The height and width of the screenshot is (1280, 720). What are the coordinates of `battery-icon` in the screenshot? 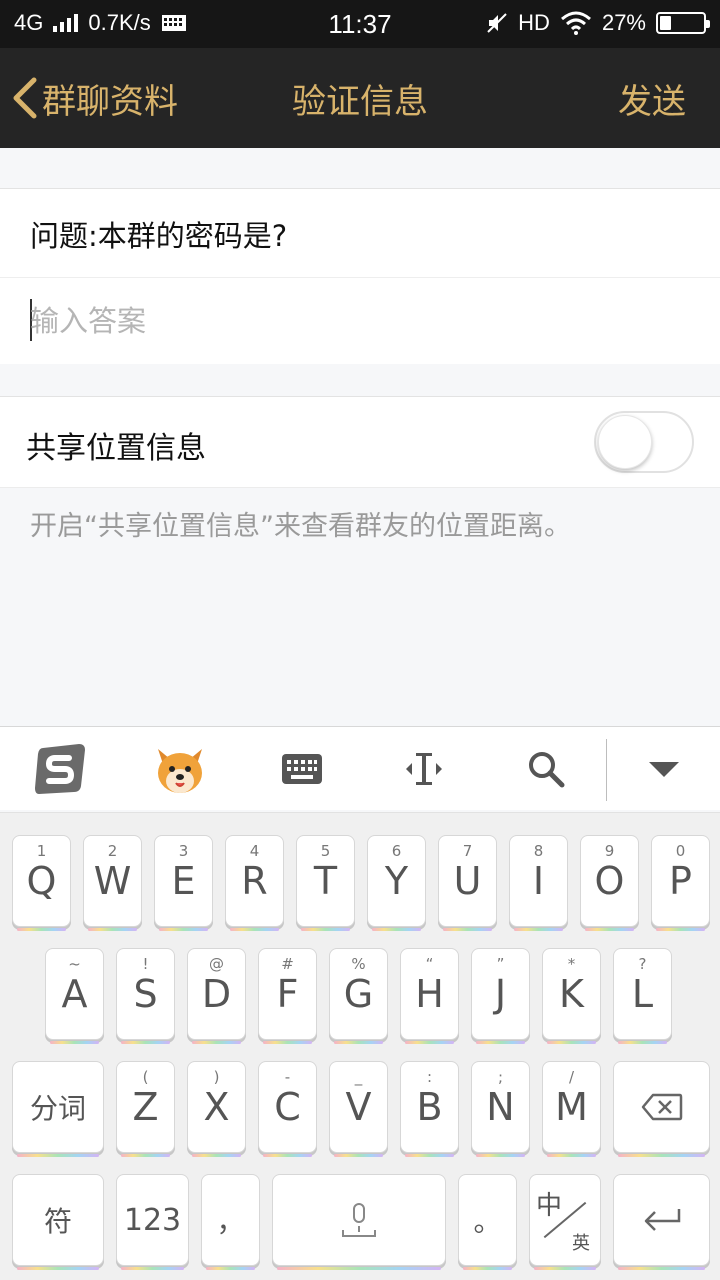 It's located at (683, 23).